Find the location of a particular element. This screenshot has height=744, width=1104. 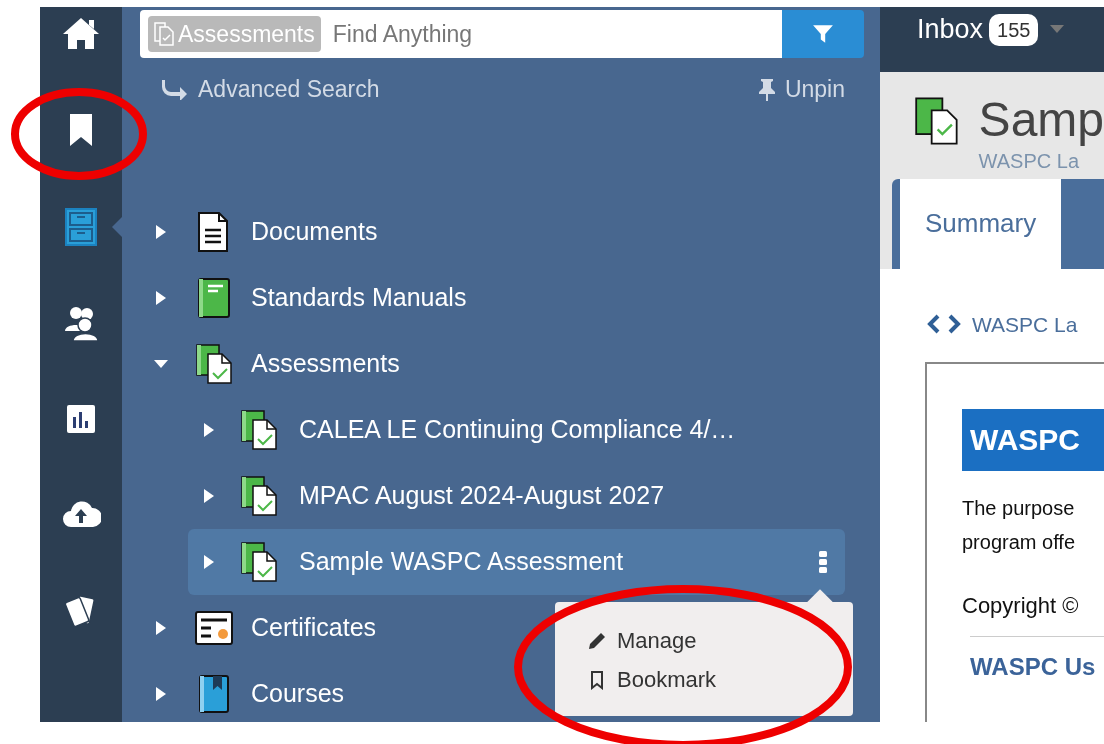

filter-icon is located at coordinates (823, 34).